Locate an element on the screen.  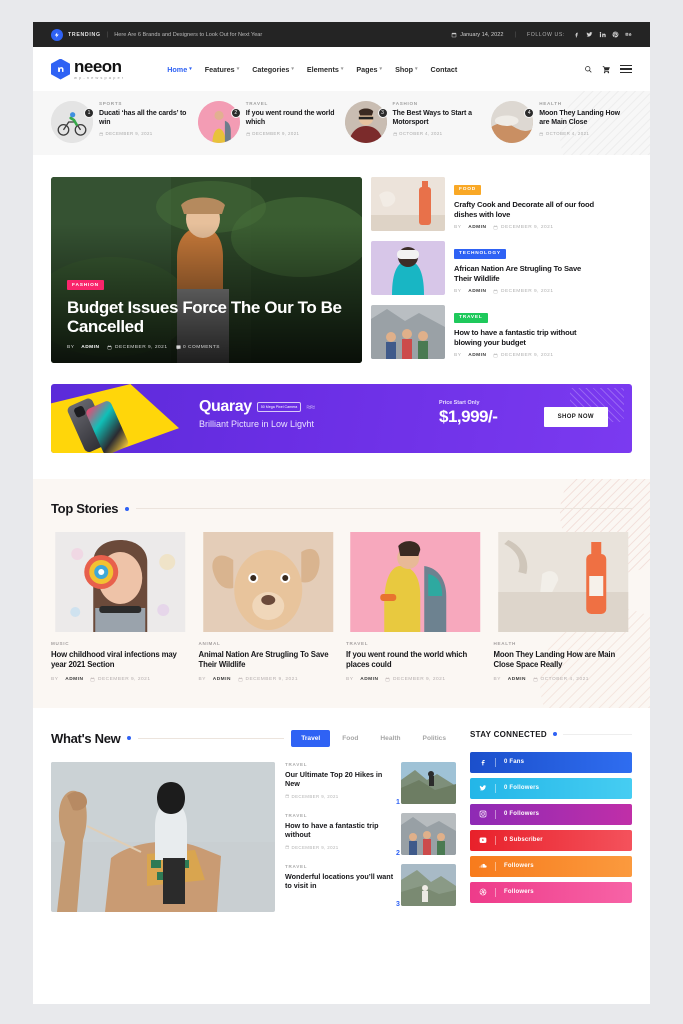
nav-item-home-label: Home is located at coordinates (177, 69).